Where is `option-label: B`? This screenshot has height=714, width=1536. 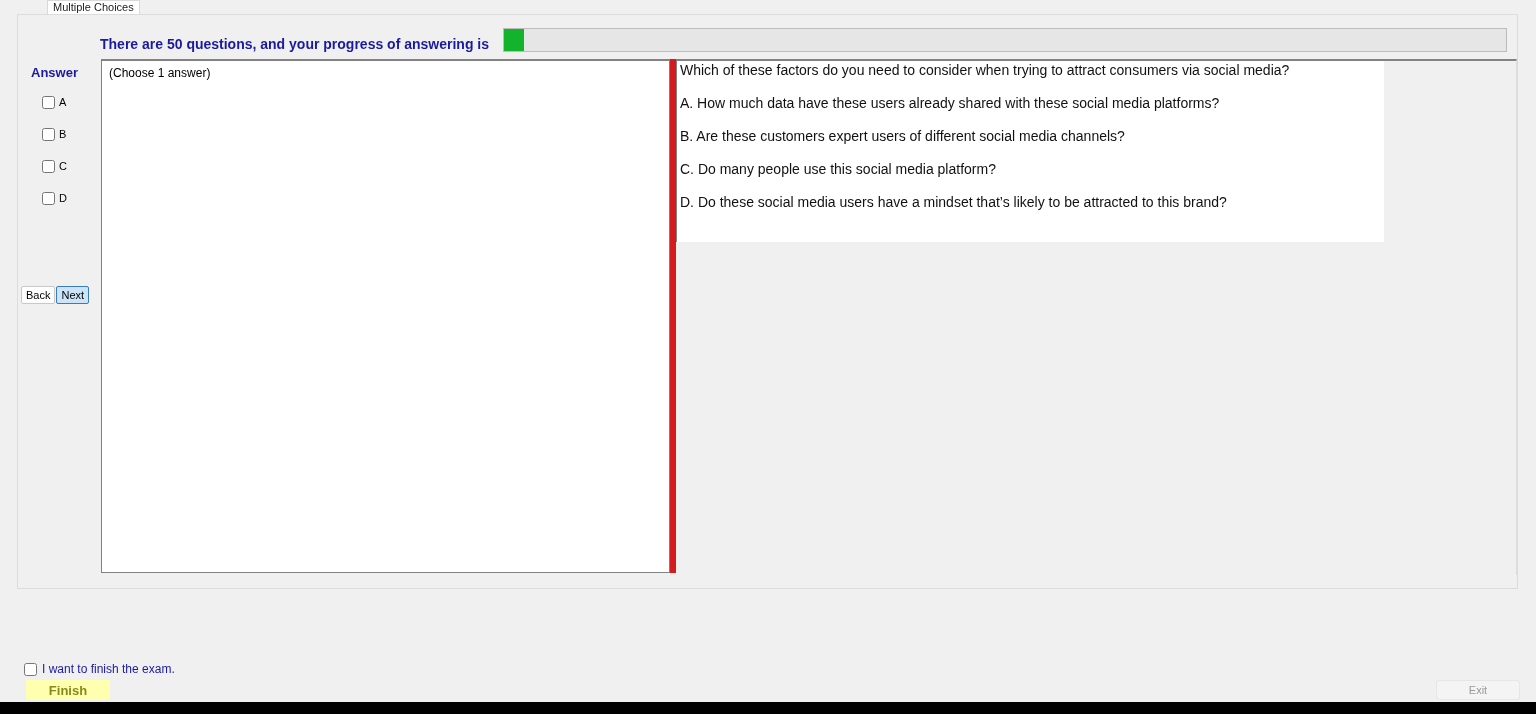 option-label: B is located at coordinates (63, 134).